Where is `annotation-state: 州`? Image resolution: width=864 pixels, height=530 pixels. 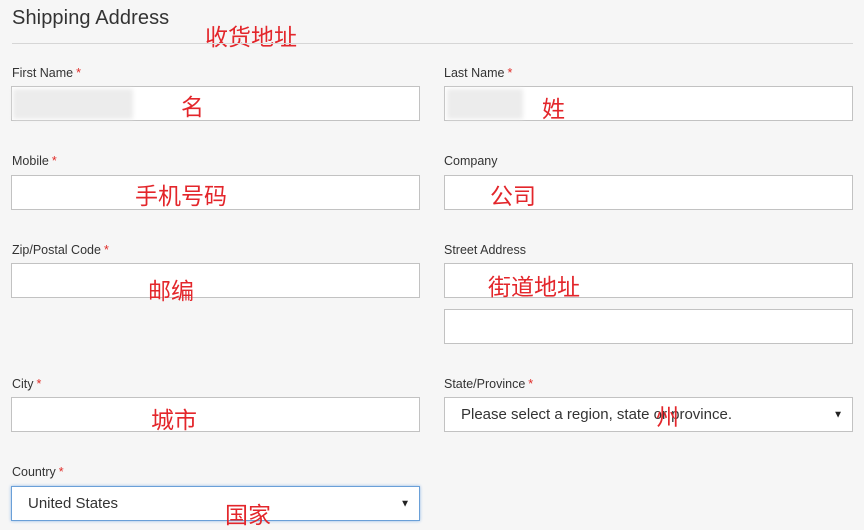
annotation-state: 州 is located at coordinates (667, 418).